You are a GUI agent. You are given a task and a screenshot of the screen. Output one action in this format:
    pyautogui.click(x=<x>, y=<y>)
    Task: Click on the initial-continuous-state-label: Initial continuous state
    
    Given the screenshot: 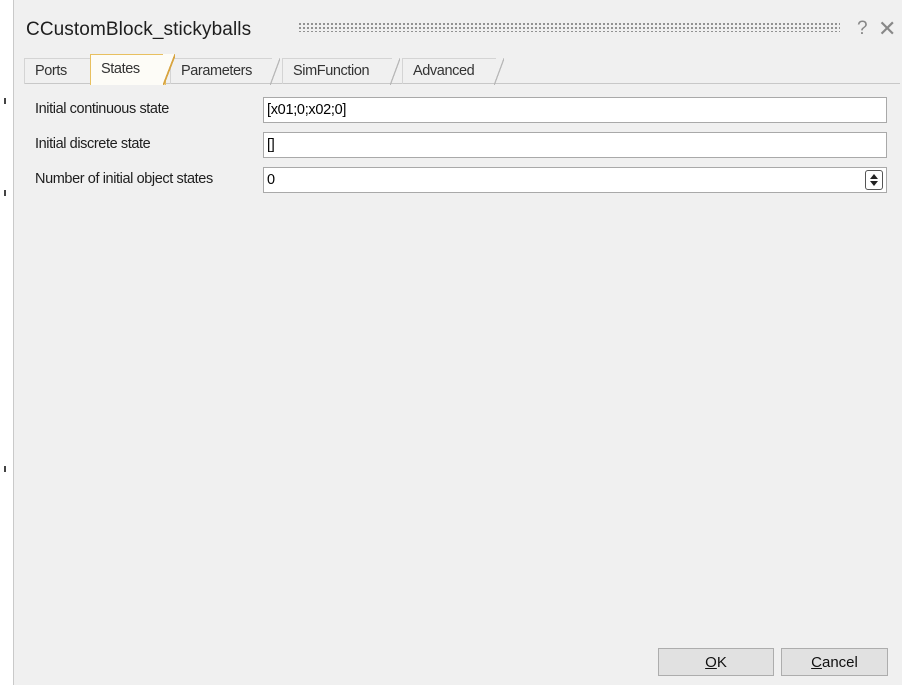 What is the action you would take?
    pyautogui.click(x=102, y=109)
    